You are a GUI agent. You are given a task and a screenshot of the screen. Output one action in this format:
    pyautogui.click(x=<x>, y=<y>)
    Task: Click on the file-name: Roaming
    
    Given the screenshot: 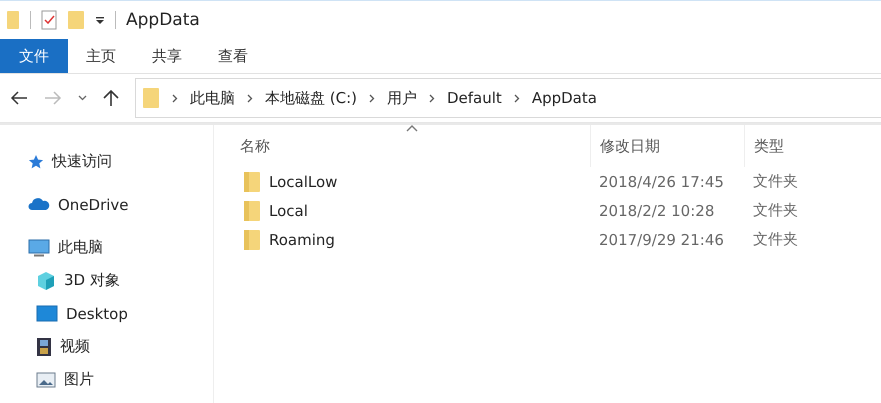 What is the action you would take?
    pyautogui.click(x=302, y=239)
    